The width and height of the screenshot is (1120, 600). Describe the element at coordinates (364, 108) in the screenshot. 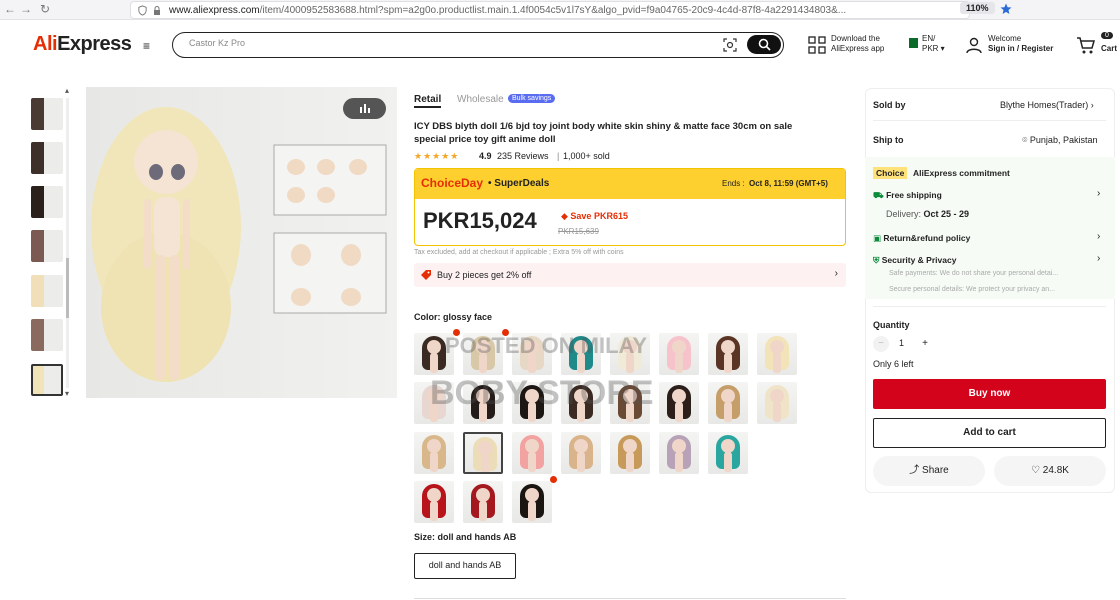

I see `image-viewer-button` at that location.